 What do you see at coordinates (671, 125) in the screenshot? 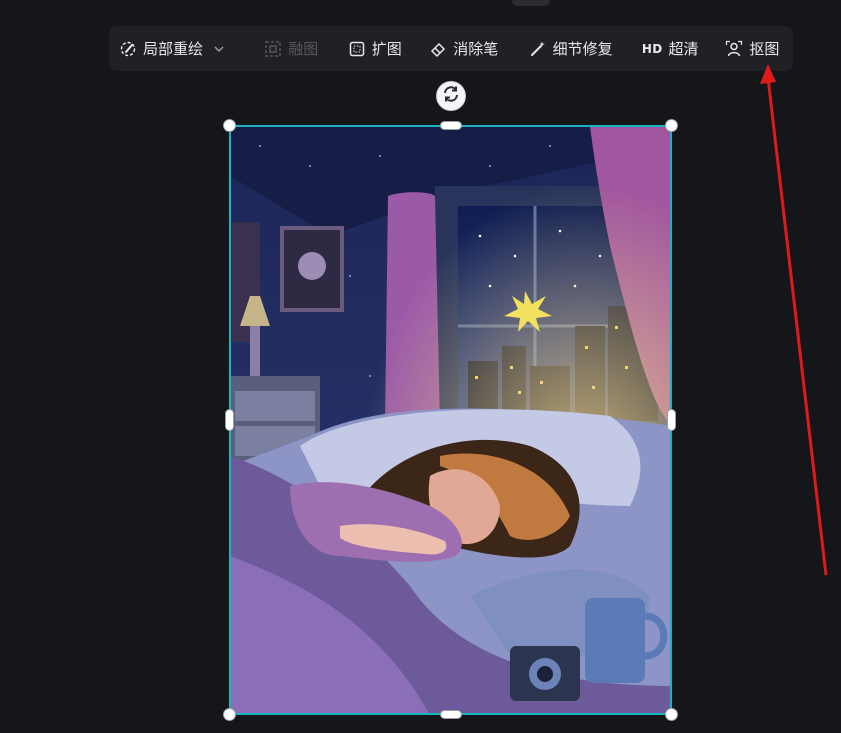
I see `resize-handle-top-right` at bounding box center [671, 125].